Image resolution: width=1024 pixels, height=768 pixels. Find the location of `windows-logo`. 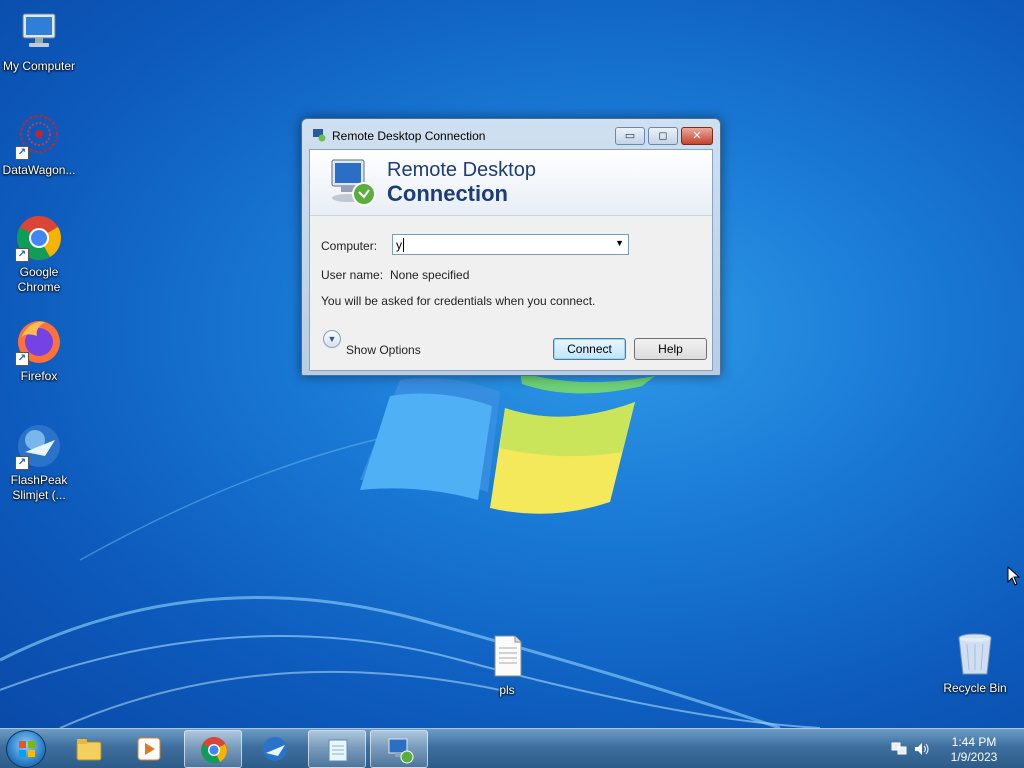

windows-logo is located at coordinates (507, 443).